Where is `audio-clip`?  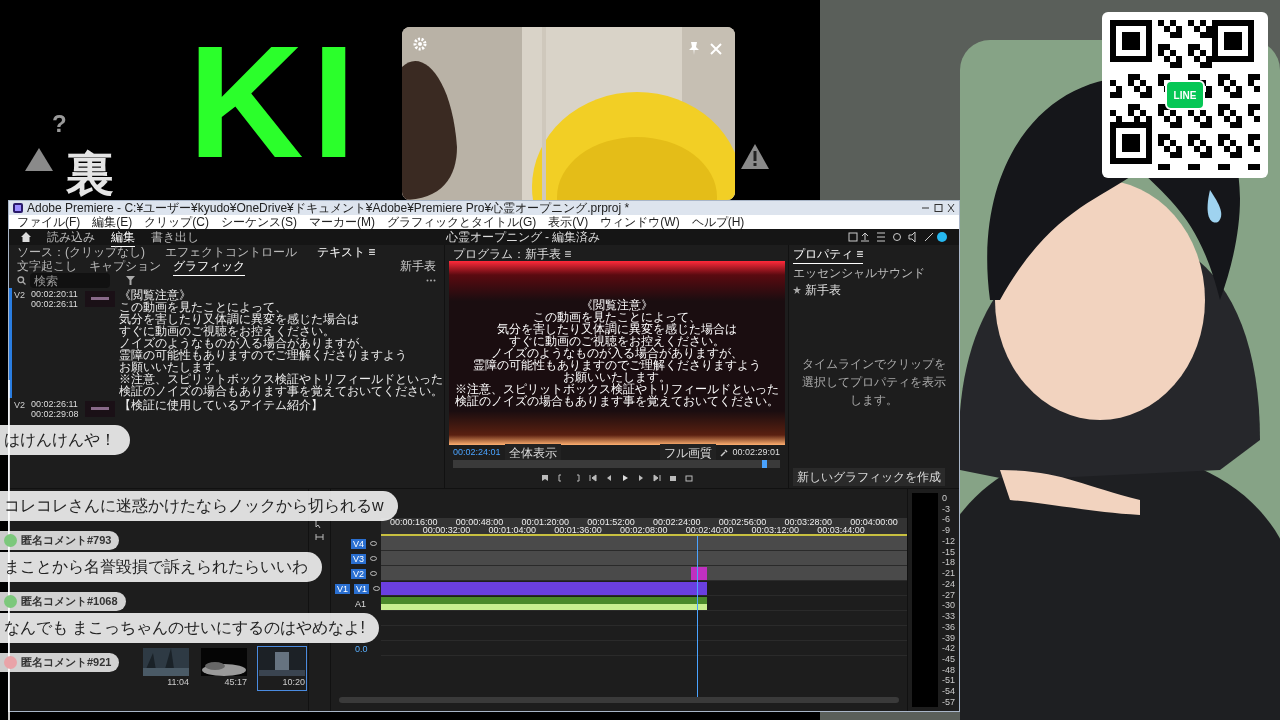
audio-clip is located at coordinates (544, 603).